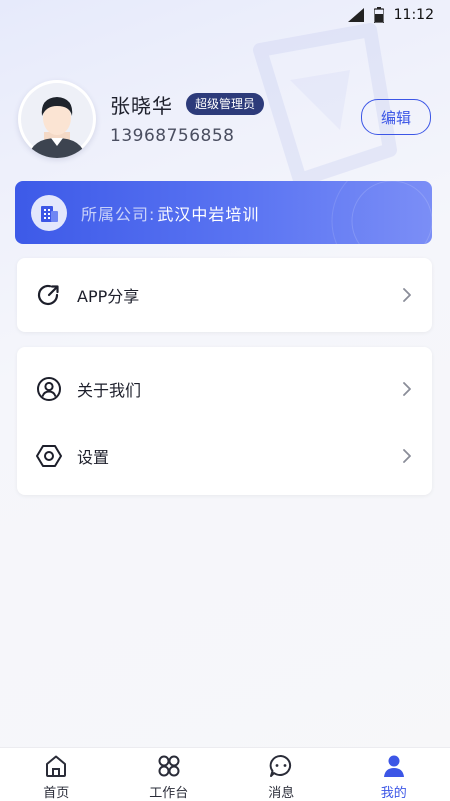  Describe the element at coordinates (169, 766) in the screenshot. I see `workbench-icon` at that location.